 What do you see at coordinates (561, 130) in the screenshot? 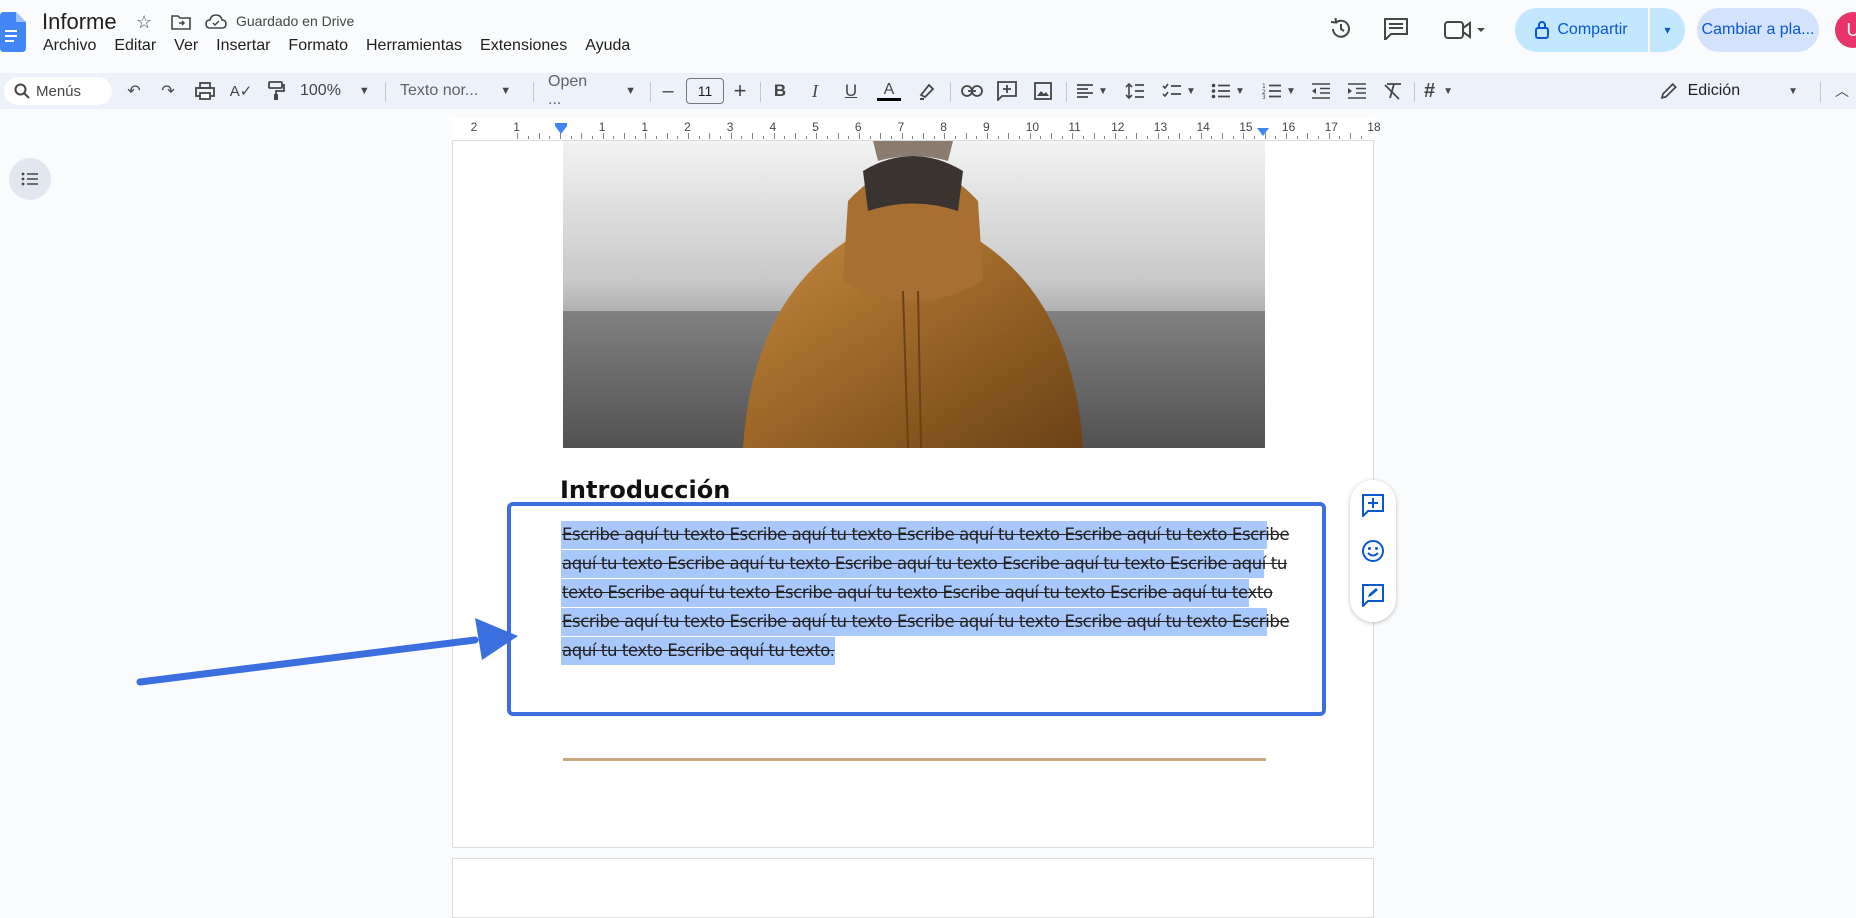
I see `left-indent-marker` at bounding box center [561, 130].